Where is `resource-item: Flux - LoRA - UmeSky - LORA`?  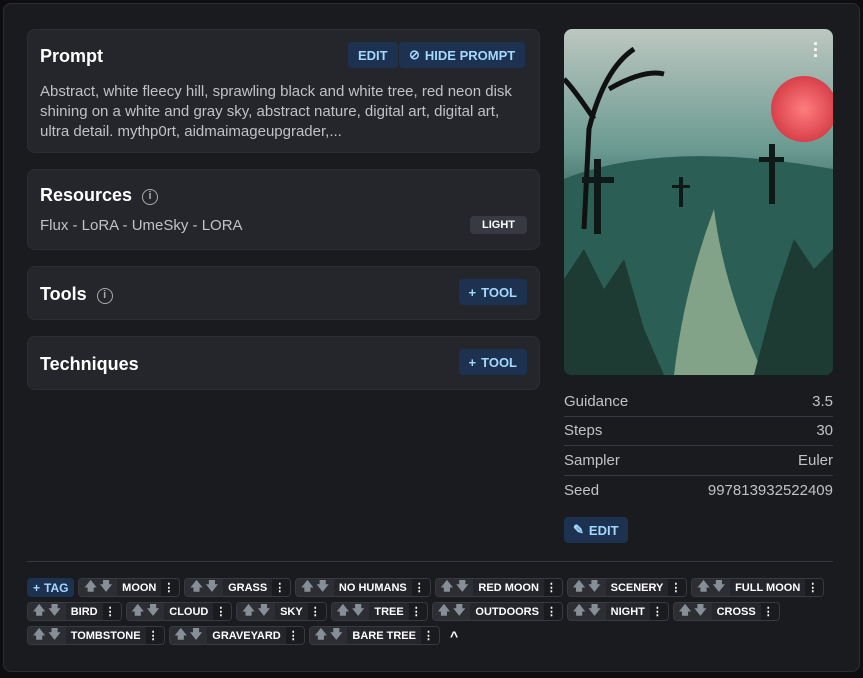 resource-item: Flux - LoRA - UmeSky - LORA is located at coordinates (141, 225).